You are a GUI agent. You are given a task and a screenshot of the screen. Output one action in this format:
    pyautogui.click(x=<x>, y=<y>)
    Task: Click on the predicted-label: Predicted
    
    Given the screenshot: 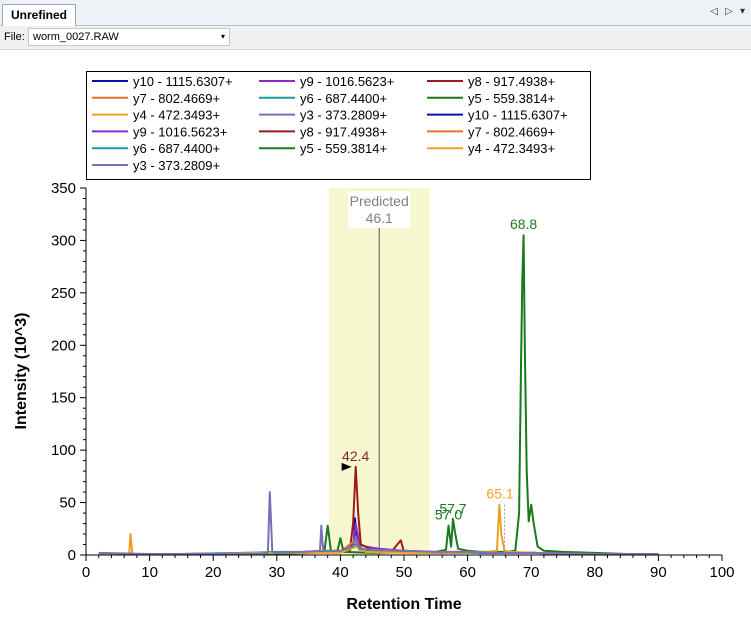 What is the action you would take?
    pyautogui.click(x=379, y=201)
    